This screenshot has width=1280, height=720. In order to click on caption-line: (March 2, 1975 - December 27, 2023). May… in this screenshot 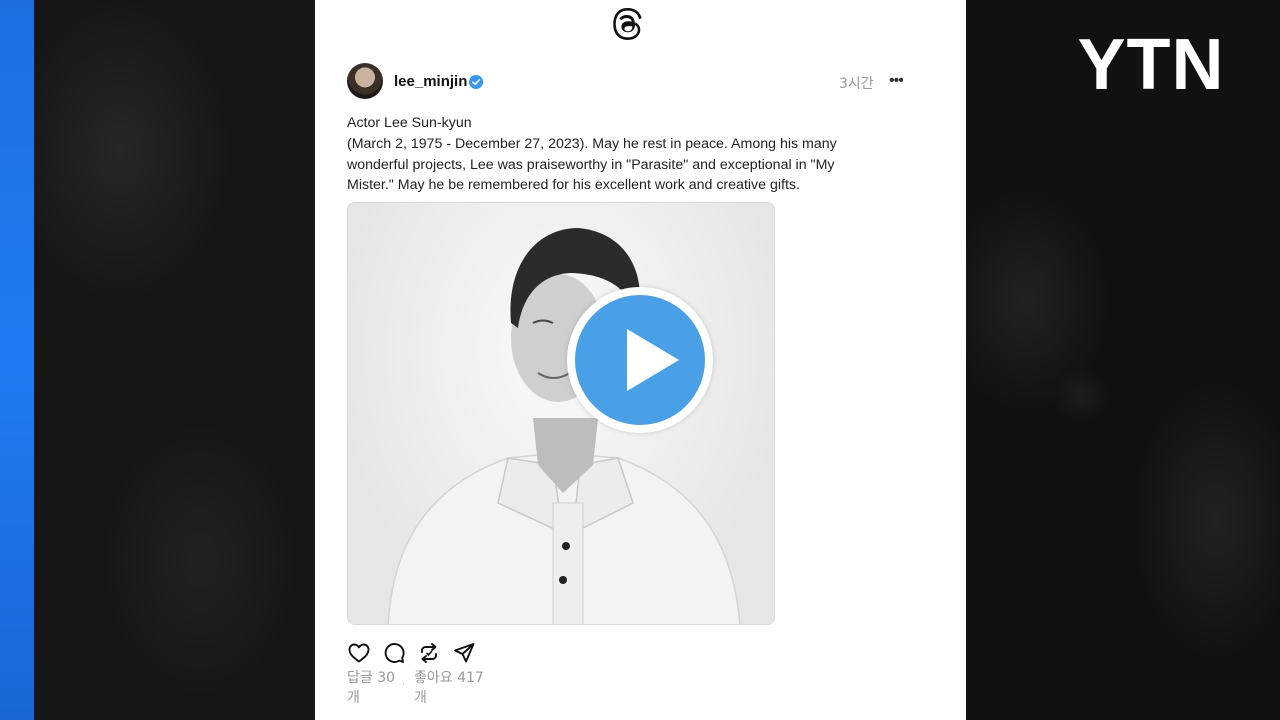, I will do `click(592, 143)`.